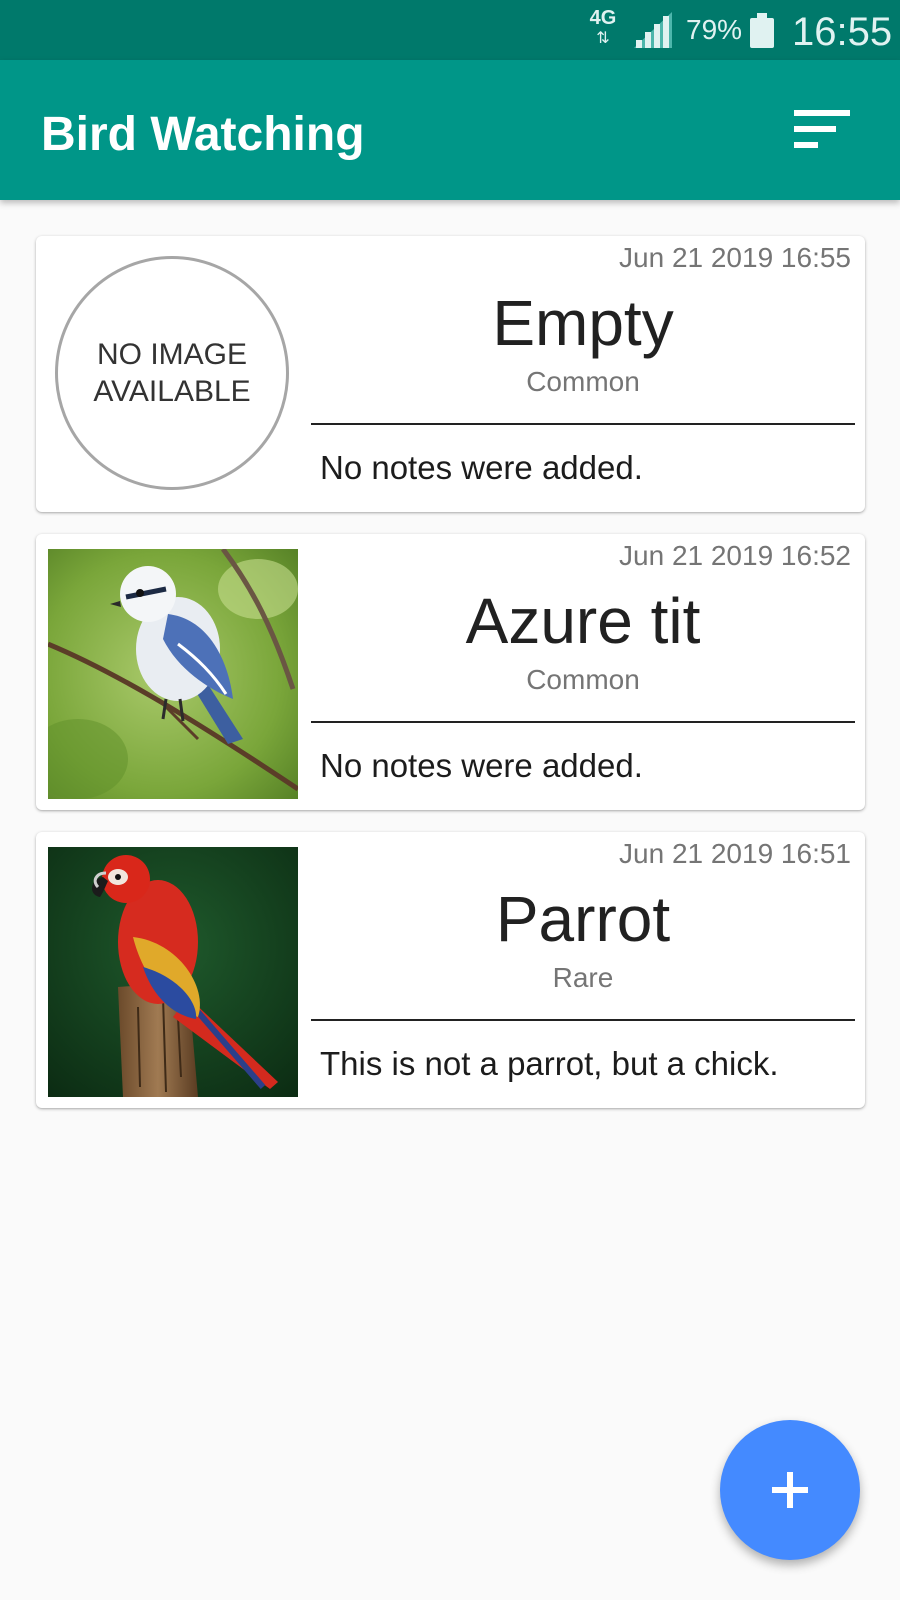 The image size is (900, 1600). I want to click on app-bar: Bird Watching, so click(450, 130).